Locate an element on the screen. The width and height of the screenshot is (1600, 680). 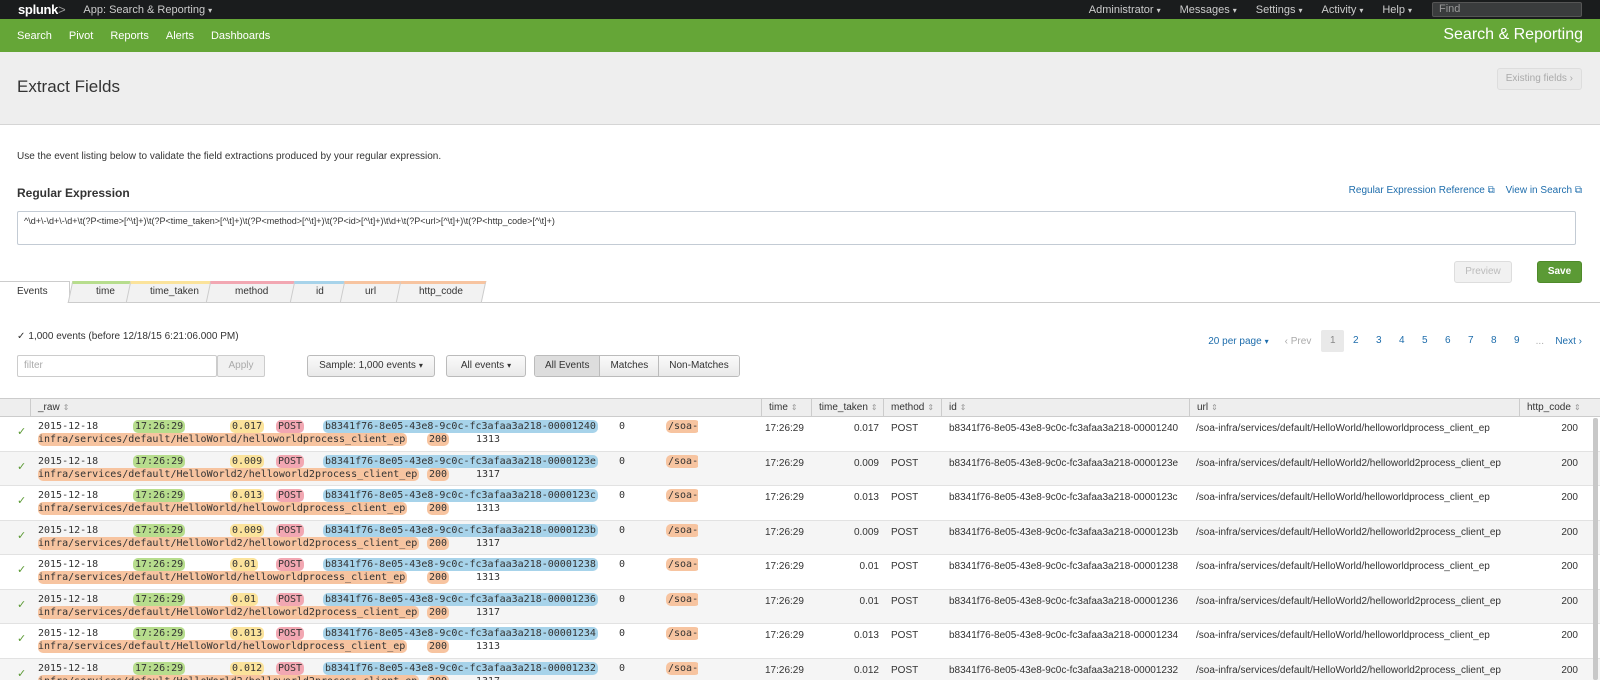
save-button: Save is located at coordinates (1559, 272).